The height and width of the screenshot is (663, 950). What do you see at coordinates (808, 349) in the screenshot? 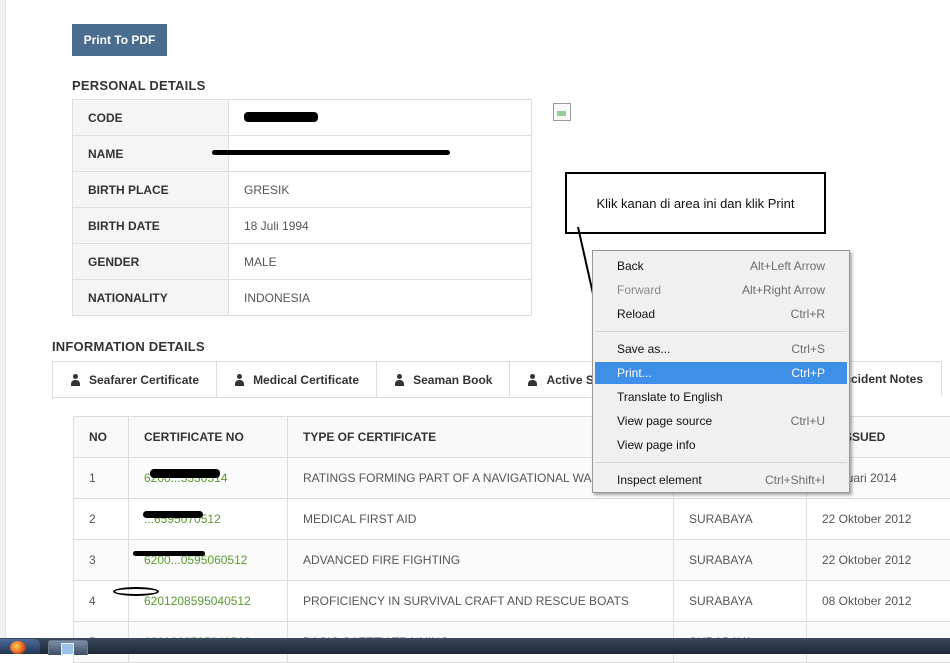
I see `menu-shortcut: Ctrl+S` at bounding box center [808, 349].